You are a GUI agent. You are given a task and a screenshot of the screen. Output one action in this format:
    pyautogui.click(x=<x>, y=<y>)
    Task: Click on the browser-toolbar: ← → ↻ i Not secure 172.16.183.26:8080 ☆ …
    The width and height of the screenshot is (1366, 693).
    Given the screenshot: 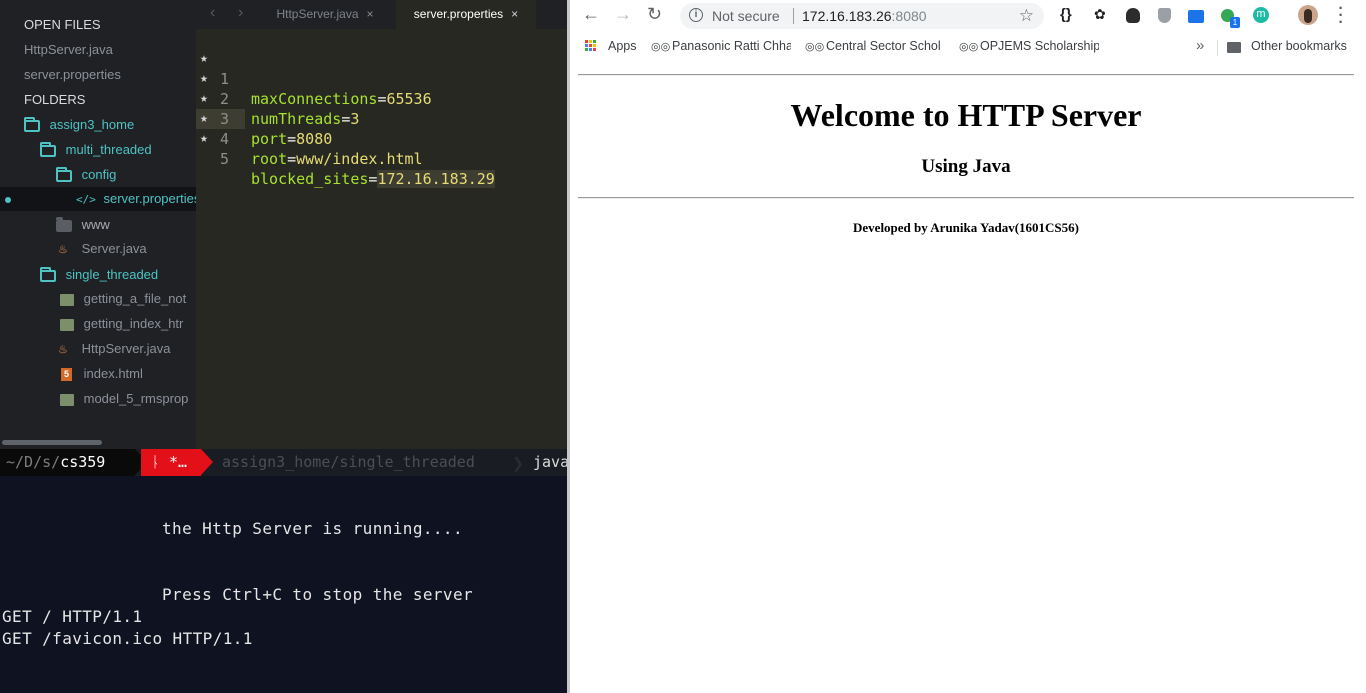 What is the action you would take?
    pyautogui.click(x=968, y=16)
    